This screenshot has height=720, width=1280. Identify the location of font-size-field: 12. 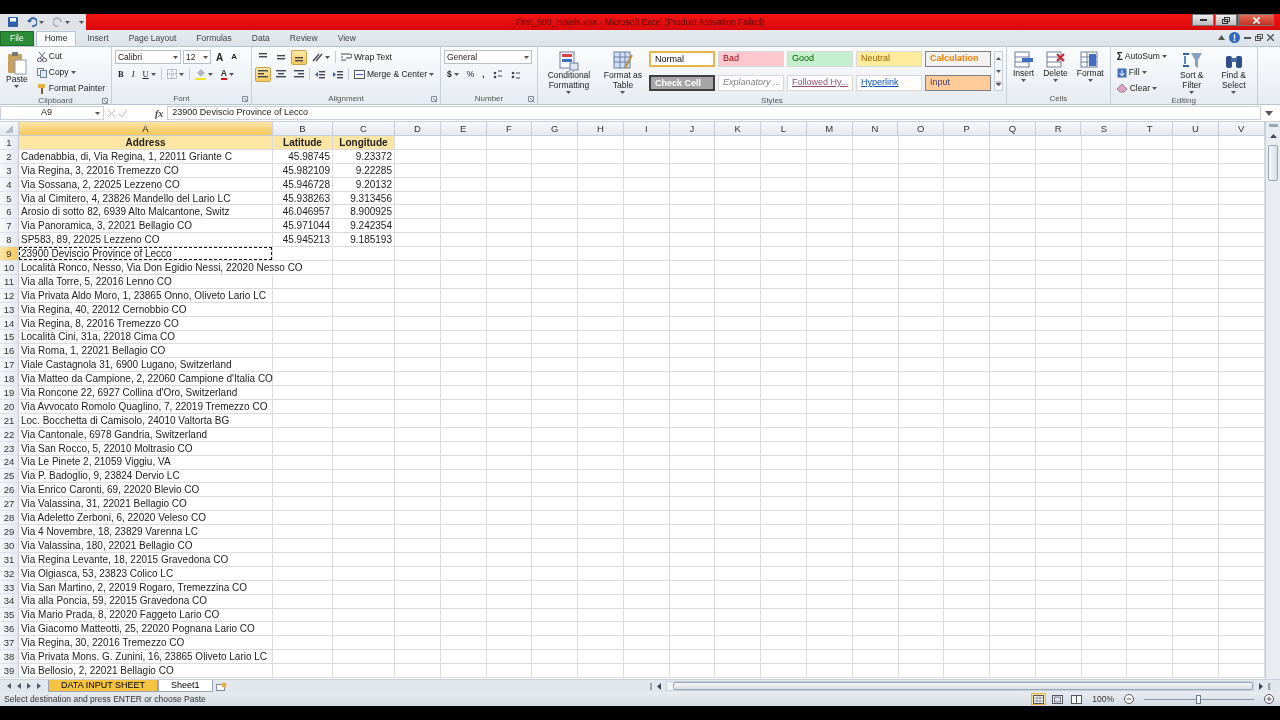
(196, 57).